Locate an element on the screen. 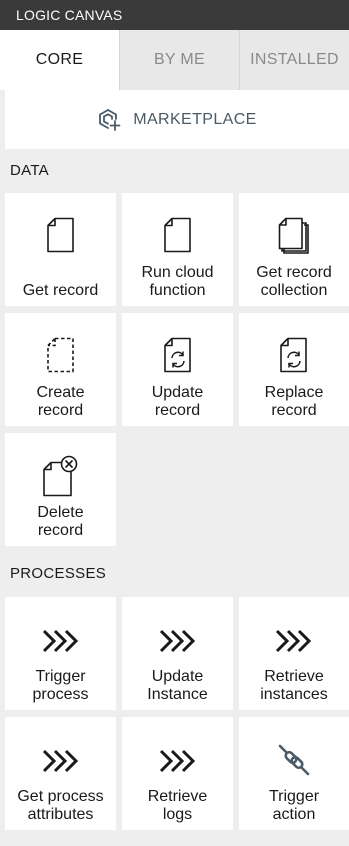  tab-by-me: BY ME is located at coordinates (179, 60).